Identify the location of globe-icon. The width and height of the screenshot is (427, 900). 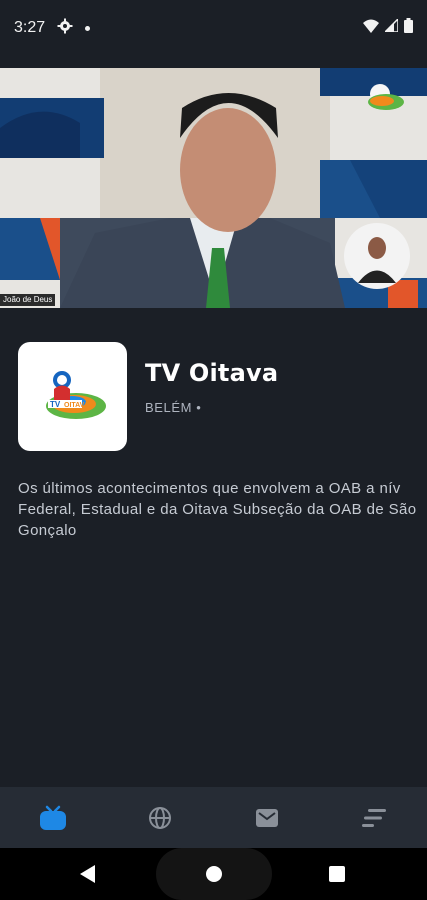
(160, 817).